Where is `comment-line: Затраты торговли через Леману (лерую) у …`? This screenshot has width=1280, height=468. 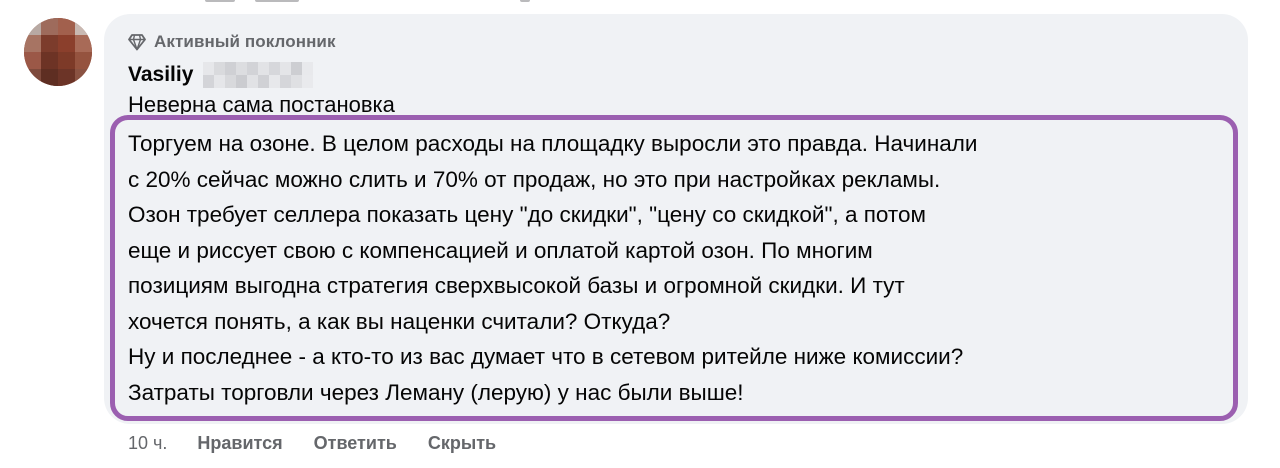
comment-line: Затраты торговли через Леману (лерую) у … is located at coordinates (436, 392).